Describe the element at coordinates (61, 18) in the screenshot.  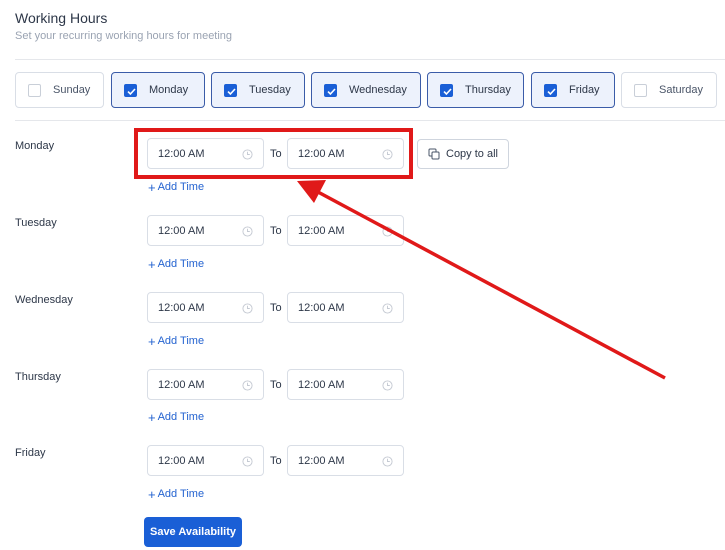
I see `page-title: Working Hours` at that location.